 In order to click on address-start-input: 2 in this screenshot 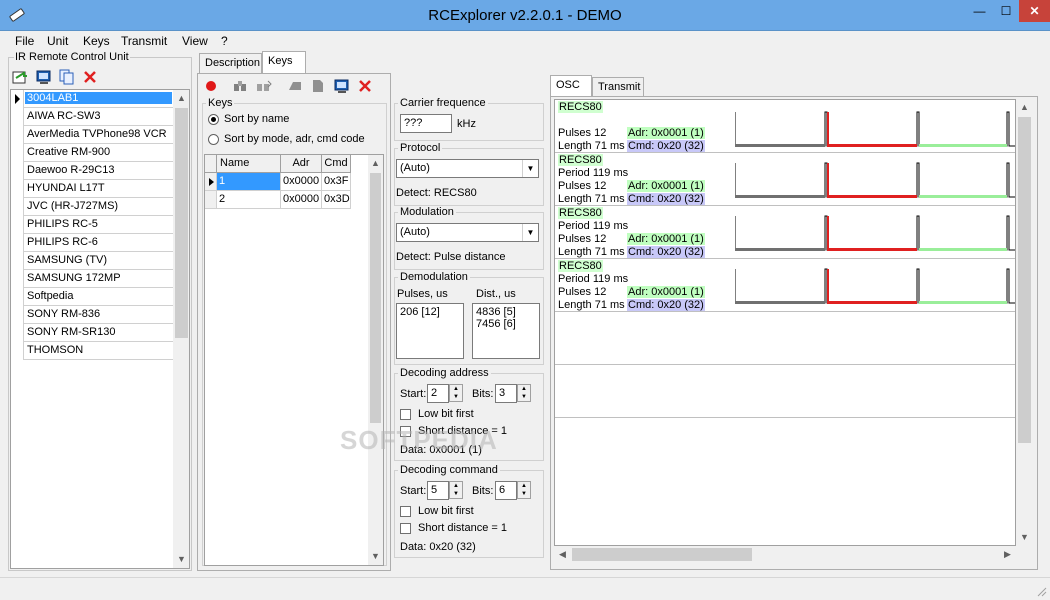, I will do `click(438, 393)`.